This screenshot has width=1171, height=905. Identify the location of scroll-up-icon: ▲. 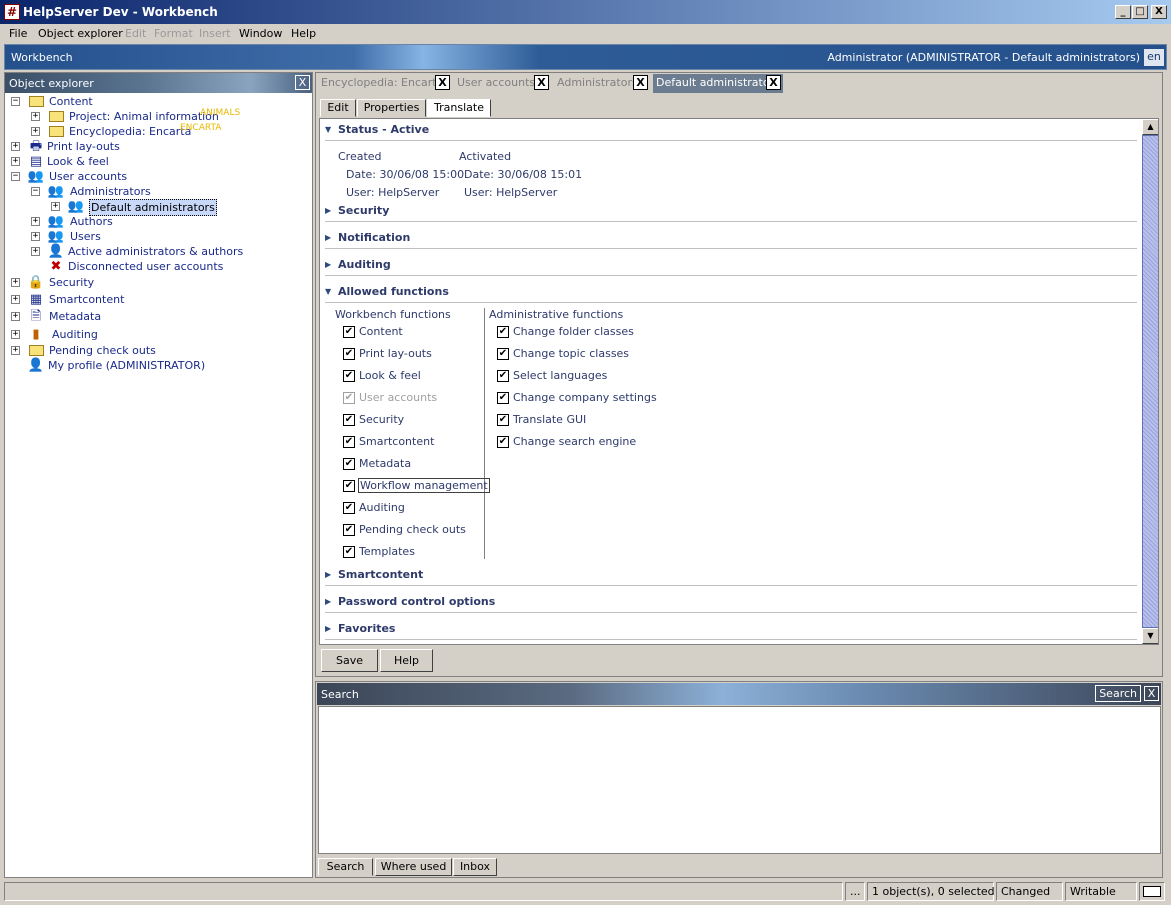
(1150, 127).